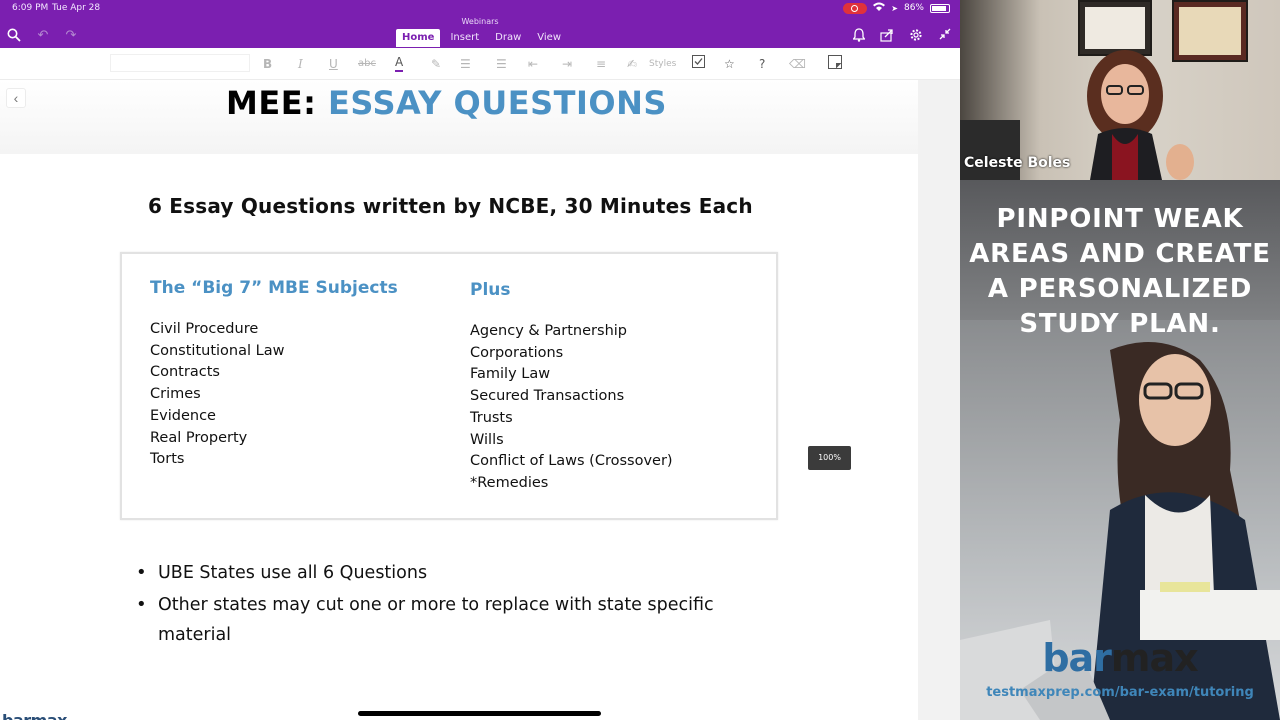  I want to click on list-item: Real Property, so click(199, 437).